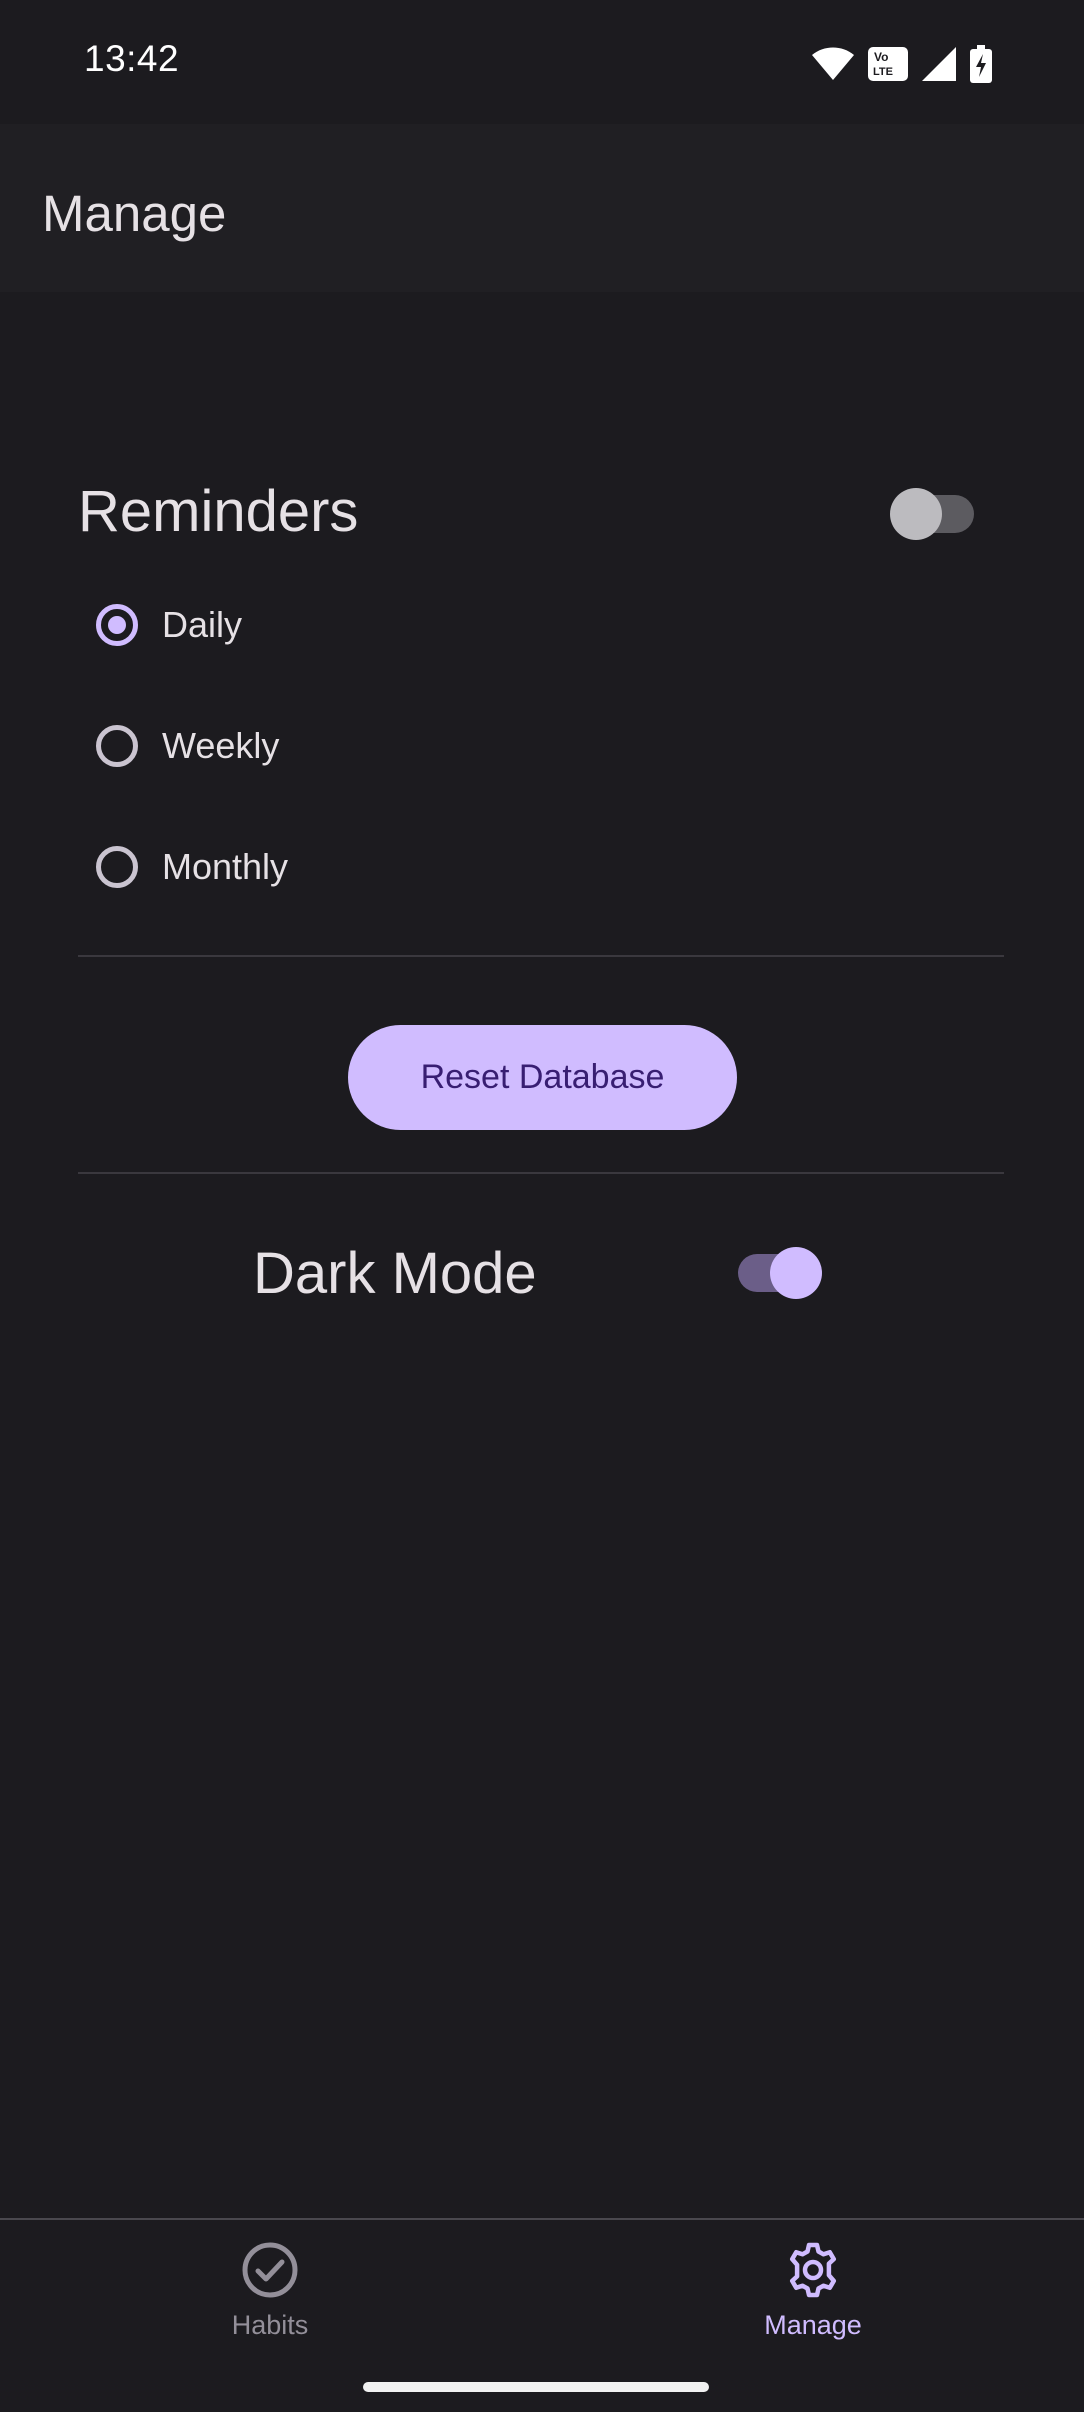 The width and height of the screenshot is (1084, 2412). I want to click on check-circle-icon, so click(270, 2270).